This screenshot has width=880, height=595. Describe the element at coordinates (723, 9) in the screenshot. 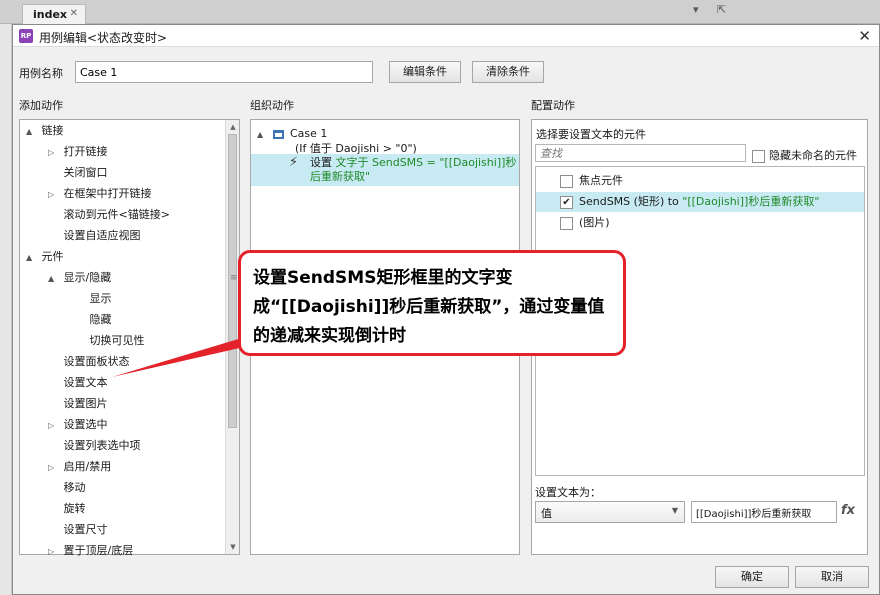

I see `restore-icon: ⇱` at that location.